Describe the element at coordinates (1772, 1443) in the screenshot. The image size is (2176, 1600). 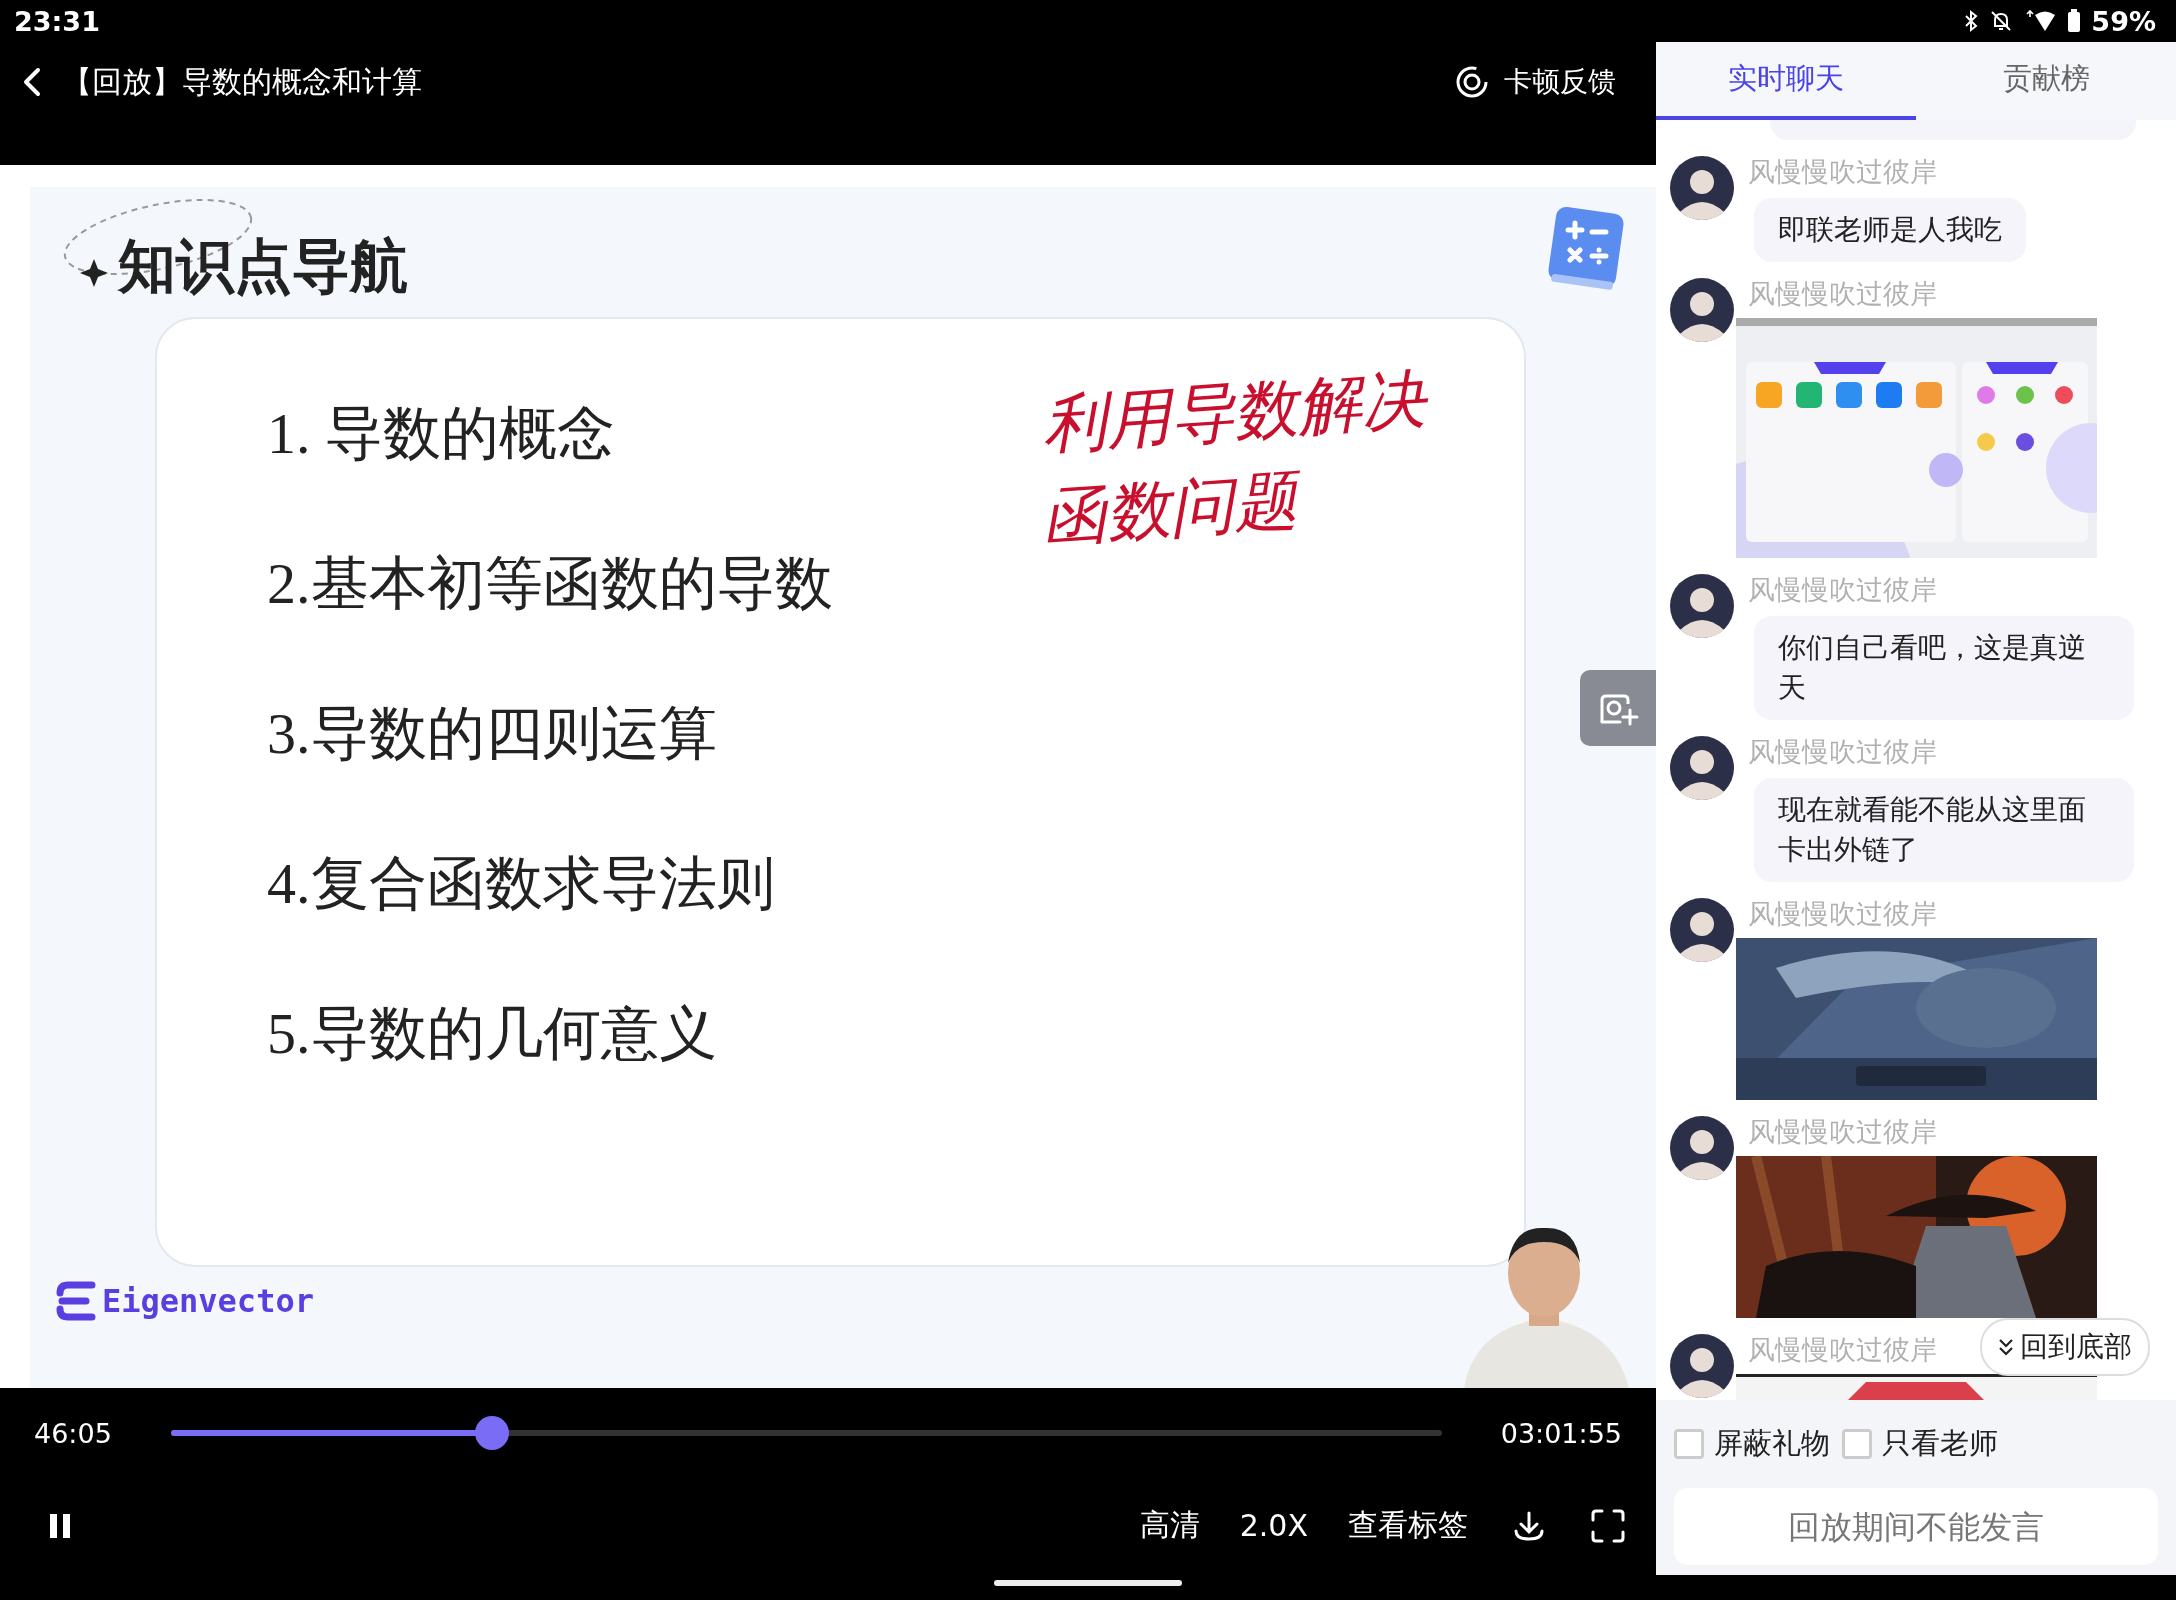
I see `filter-label: 屏蔽礼物` at that location.